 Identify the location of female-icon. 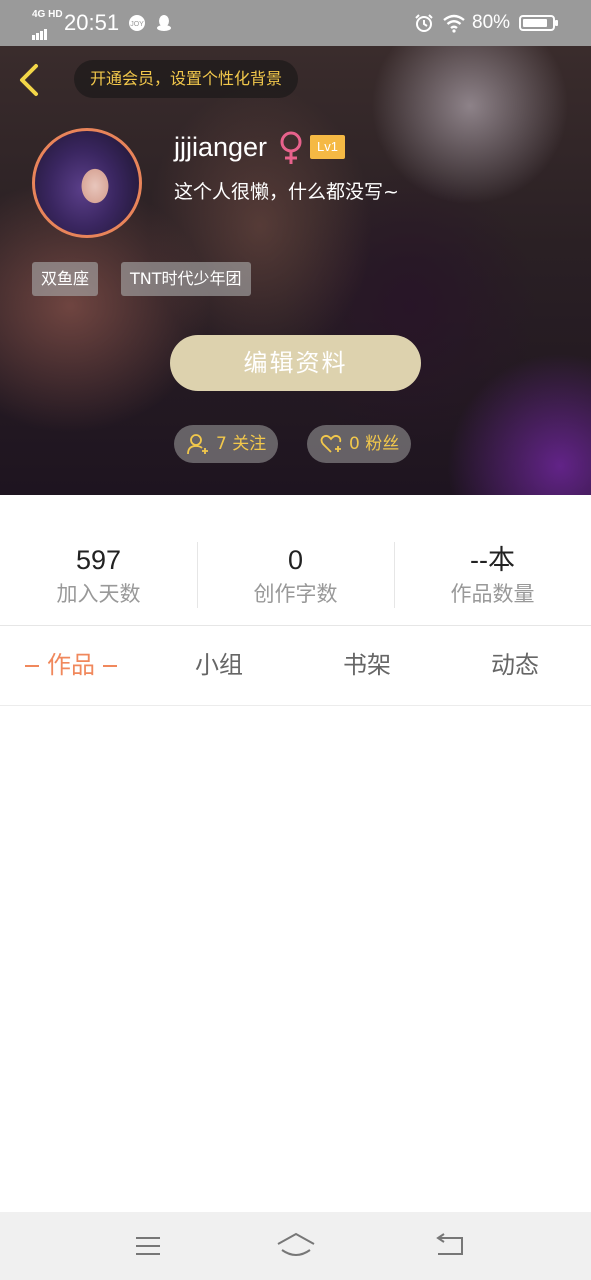
(291, 147).